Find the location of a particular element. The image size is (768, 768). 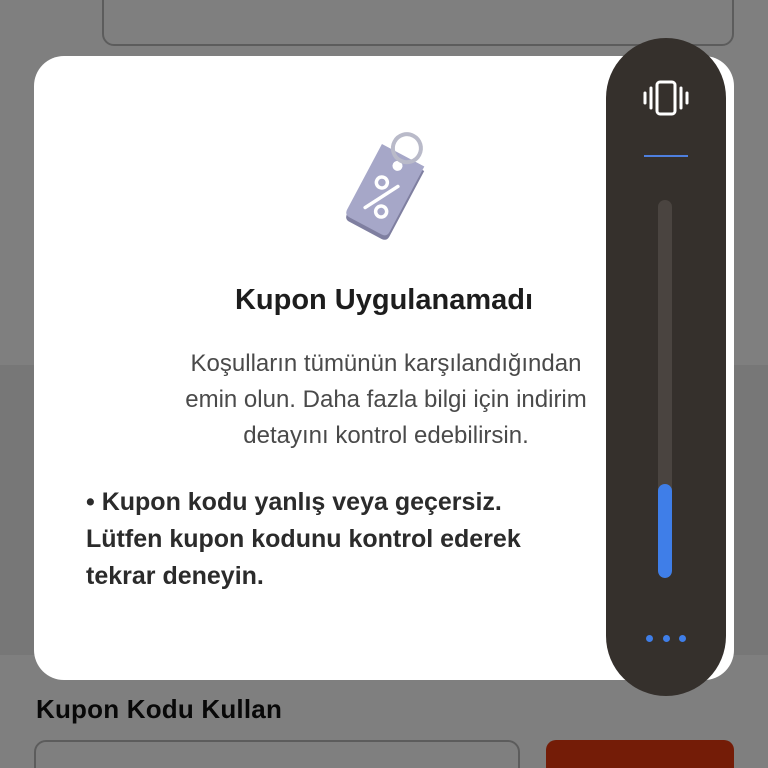

volume-slider is located at coordinates (665, 389).